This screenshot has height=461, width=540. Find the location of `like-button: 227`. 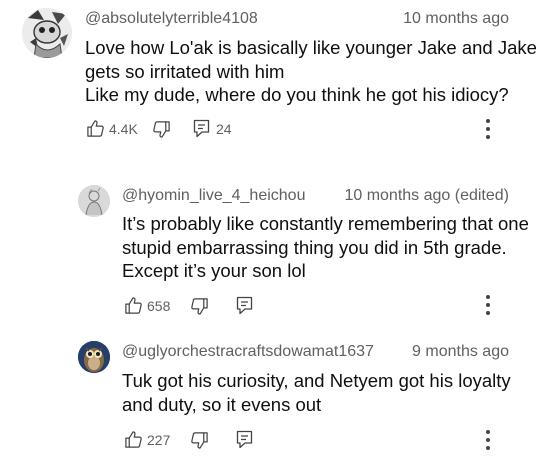

like-button: 227 is located at coordinates (147, 439).